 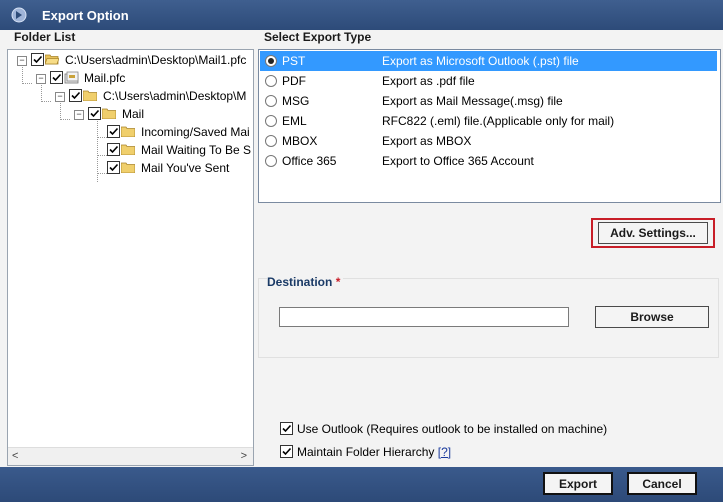 What do you see at coordinates (196, 150) in the screenshot?
I see `tree-node-label: Mail Waiting To Be S` at bounding box center [196, 150].